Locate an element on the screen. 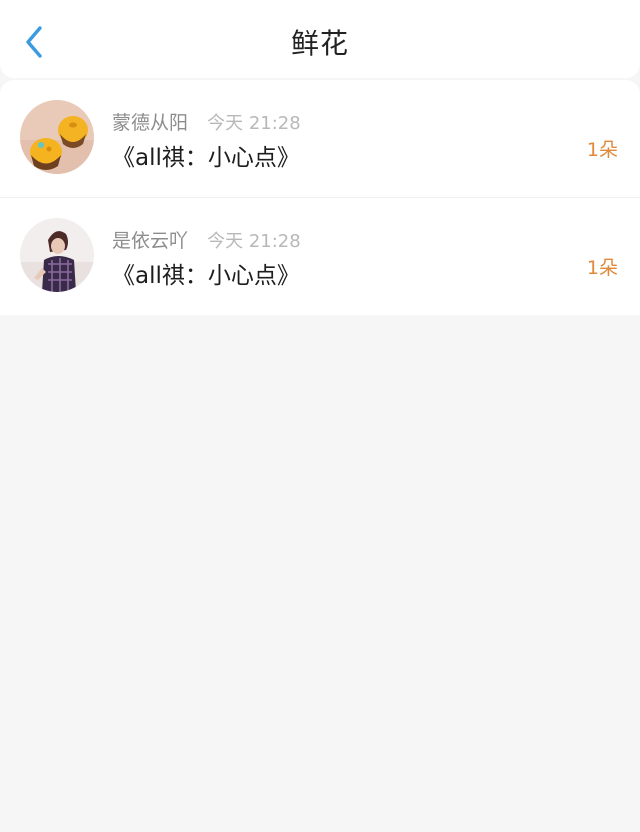 Image resolution: width=640 pixels, height=832 pixels. list-item: 是依云吖 今天 21:28 《all祺：小心点》 1朵 is located at coordinates (320, 256).